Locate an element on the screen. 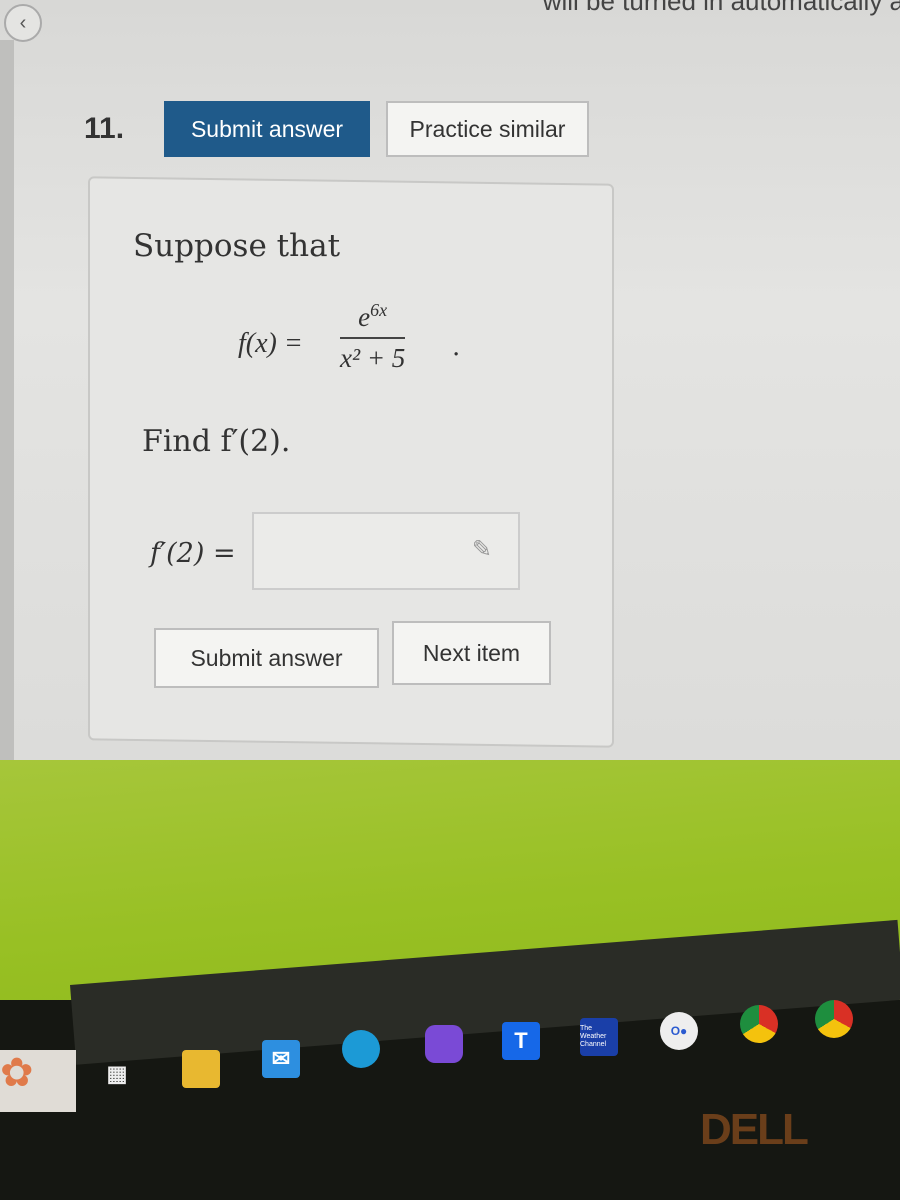 The width and height of the screenshot is (900, 1200). denominator: x² + 5 is located at coordinates (373, 358).